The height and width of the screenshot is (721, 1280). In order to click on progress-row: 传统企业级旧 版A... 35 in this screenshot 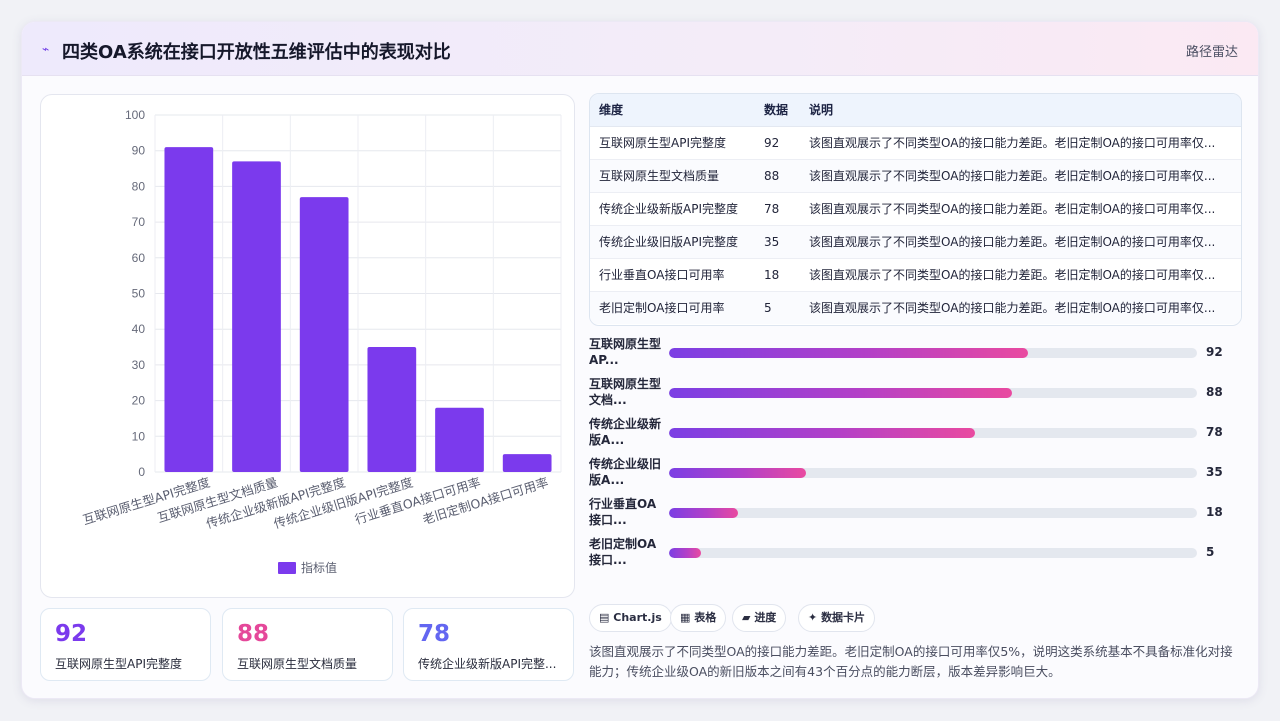, I will do `click(915, 474)`.